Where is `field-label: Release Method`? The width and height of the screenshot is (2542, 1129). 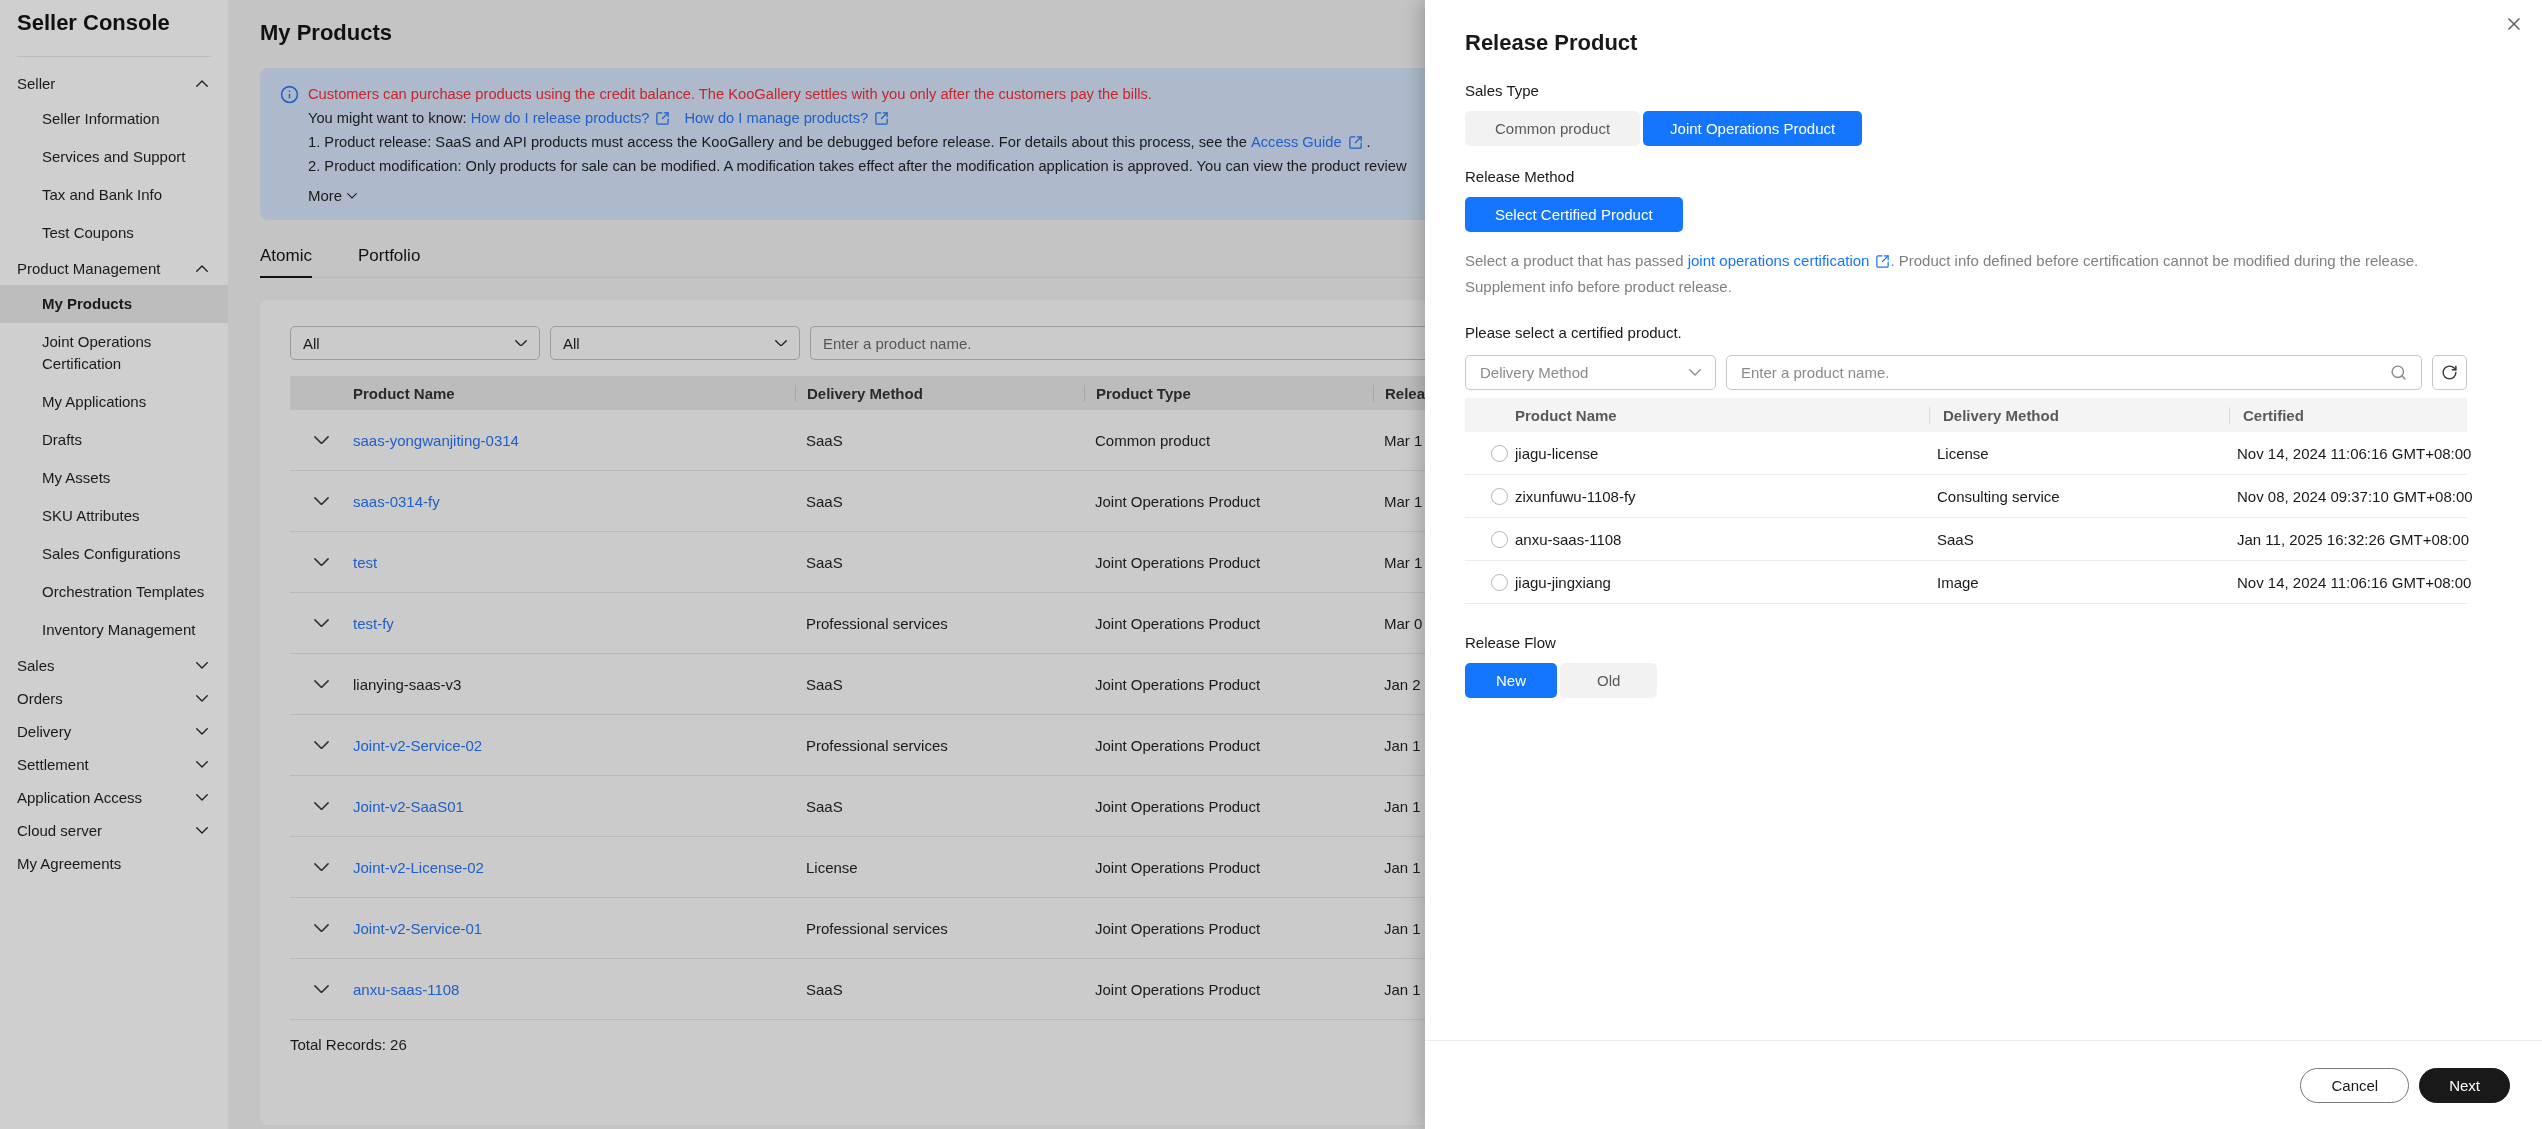 field-label: Release Method is located at coordinates (1520, 176).